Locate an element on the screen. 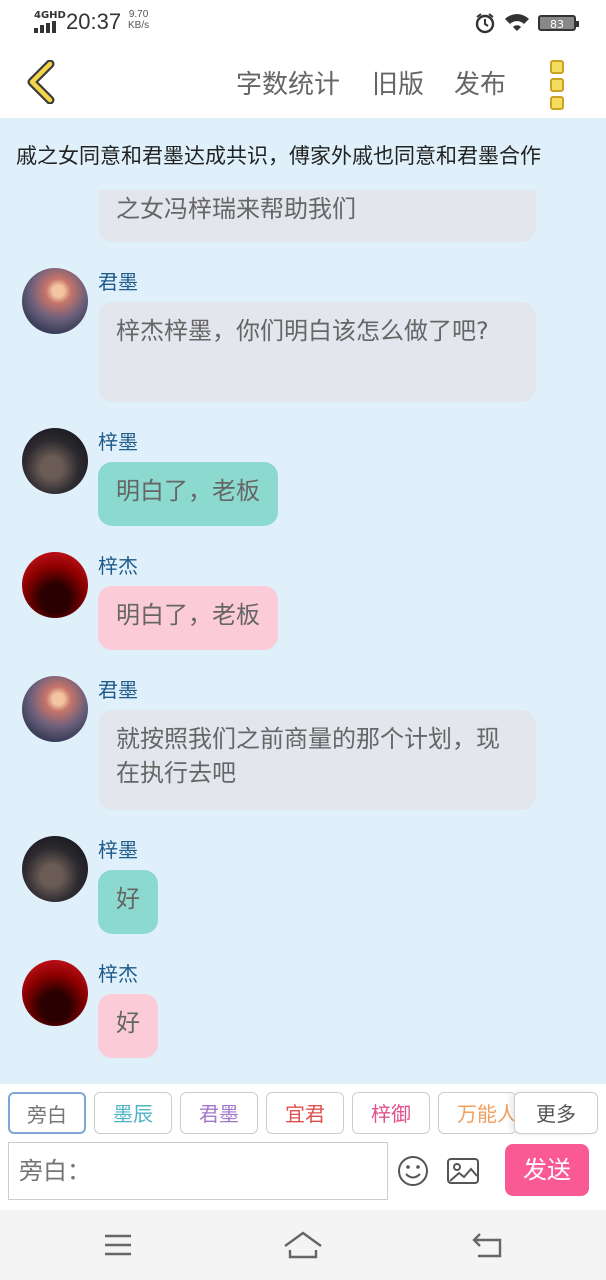 The image size is (606, 1280). more-roles-label: 更多 is located at coordinates (556, 1114).